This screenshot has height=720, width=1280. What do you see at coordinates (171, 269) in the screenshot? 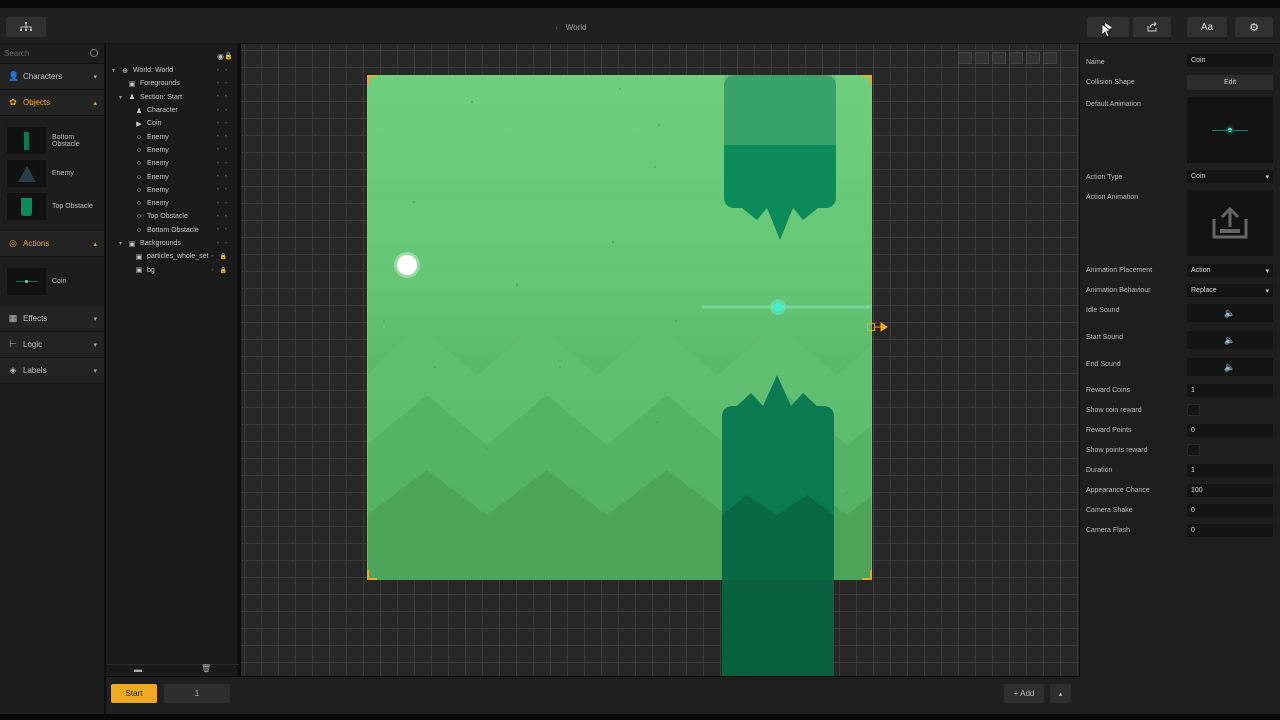
I see `hierarchy-row: ▣ bg •🔒` at bounding box center [171, 269].